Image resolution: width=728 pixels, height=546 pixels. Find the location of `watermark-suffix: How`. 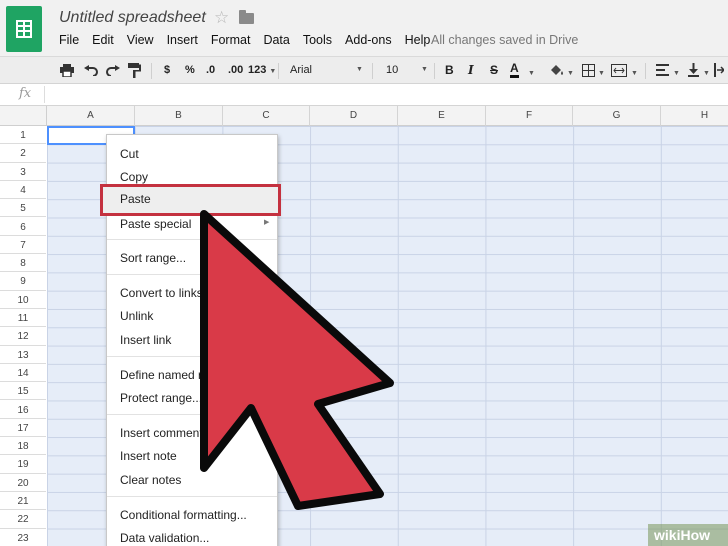

watermark-suffix: How is located at coordinates (695, 535).